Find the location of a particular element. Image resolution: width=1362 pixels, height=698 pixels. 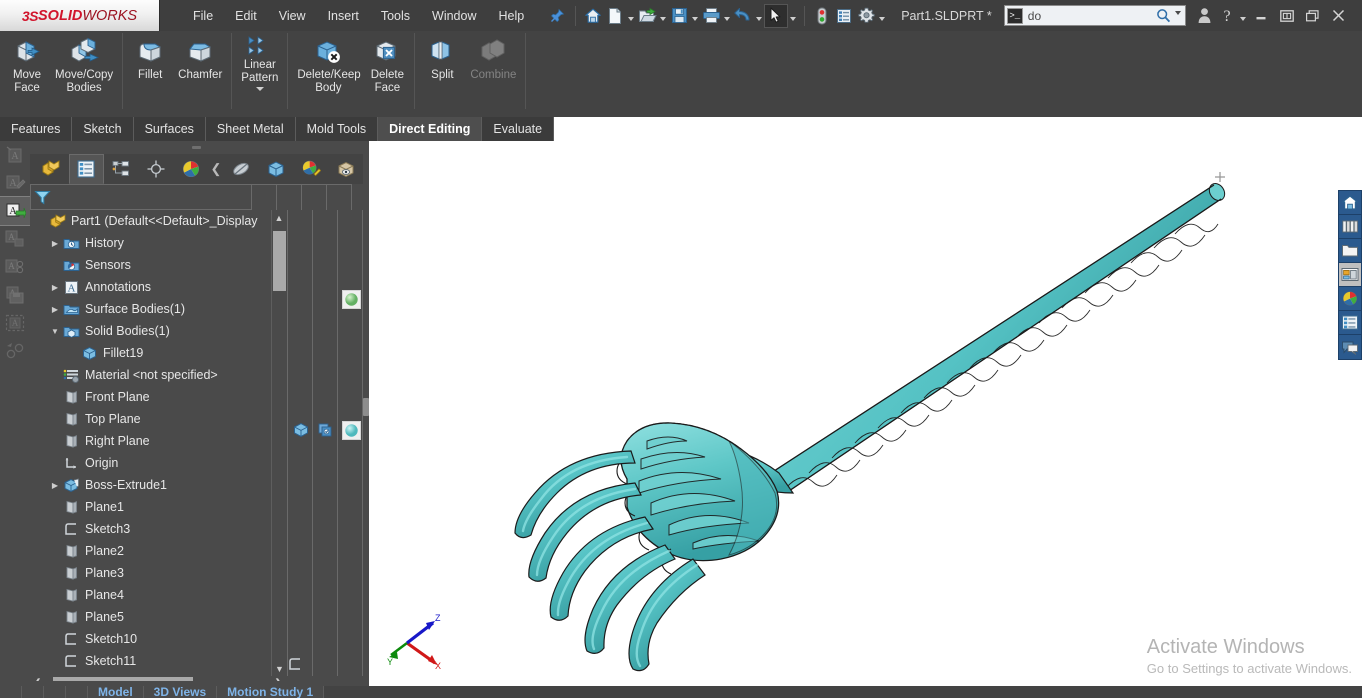

tab-sketch: Sketch is located at coordinates (103, 129).